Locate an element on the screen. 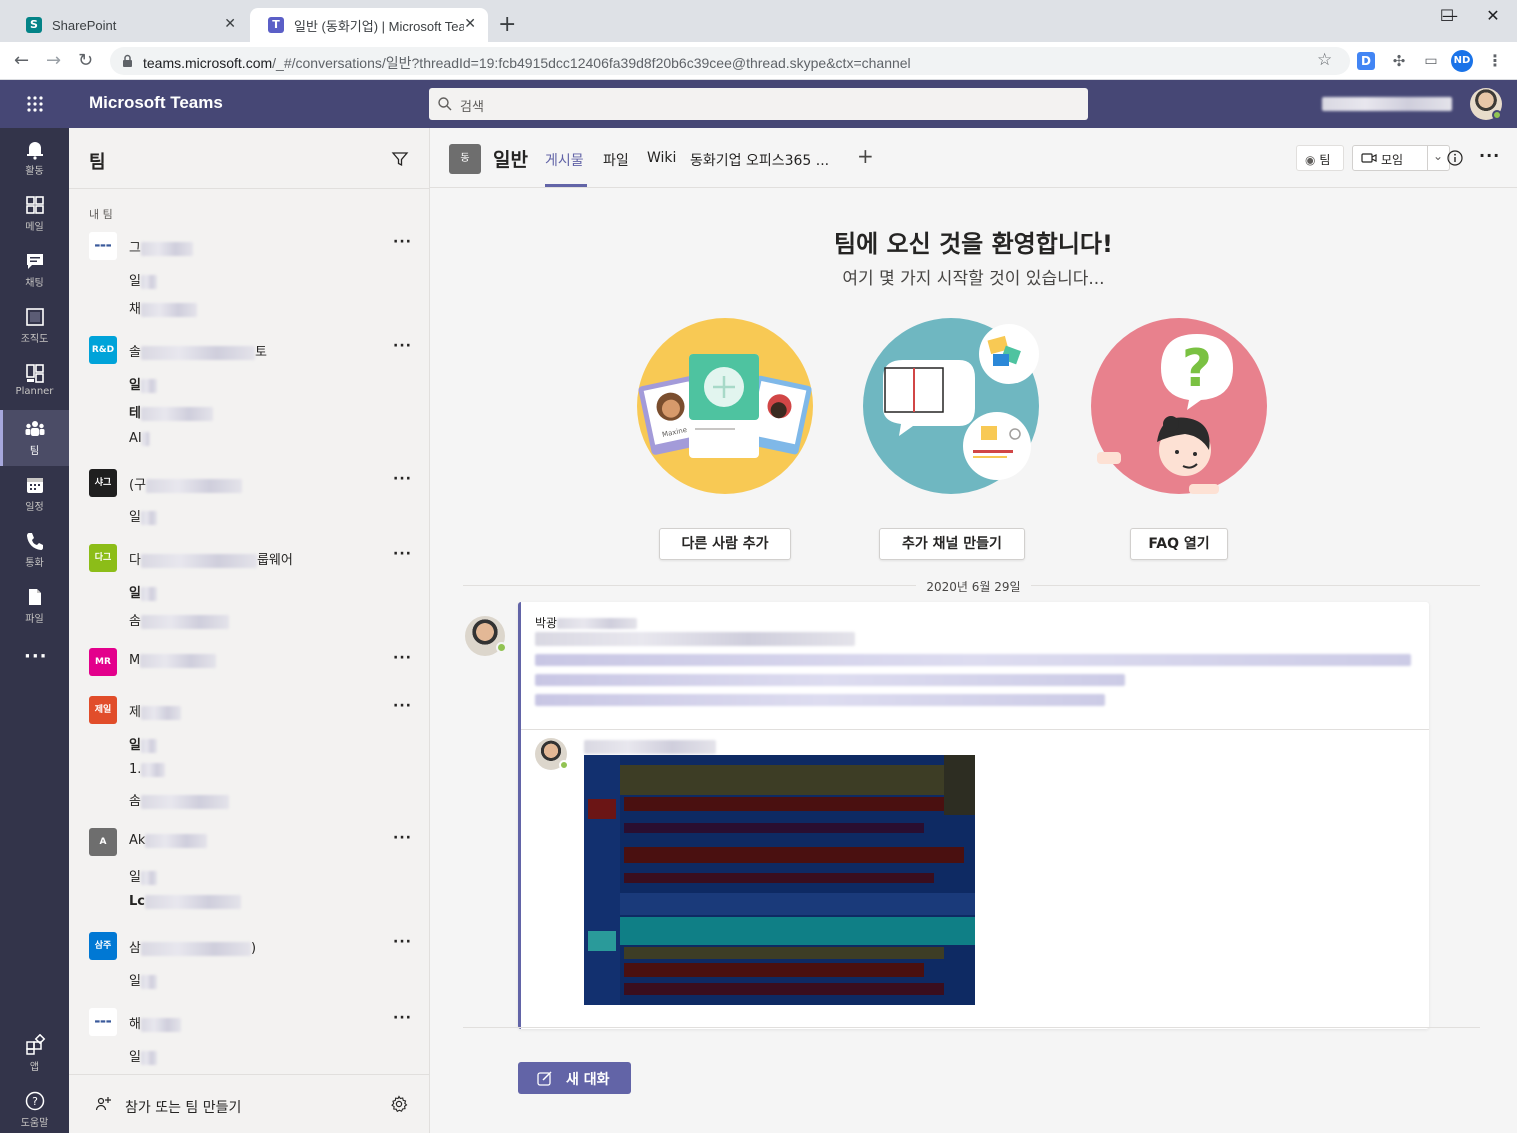  filter-icon is located at coordinates (400, 159).